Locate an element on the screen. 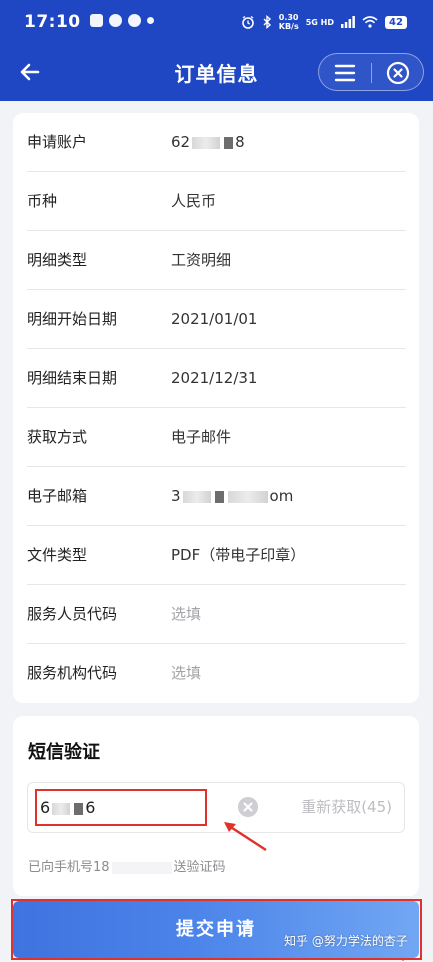  battery-level: 42 is located at coordinates (396, 22).